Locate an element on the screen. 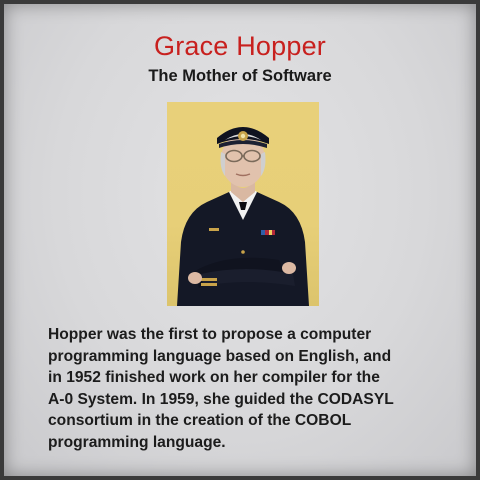  portrait-illustration is located at coordinates (243, 216).